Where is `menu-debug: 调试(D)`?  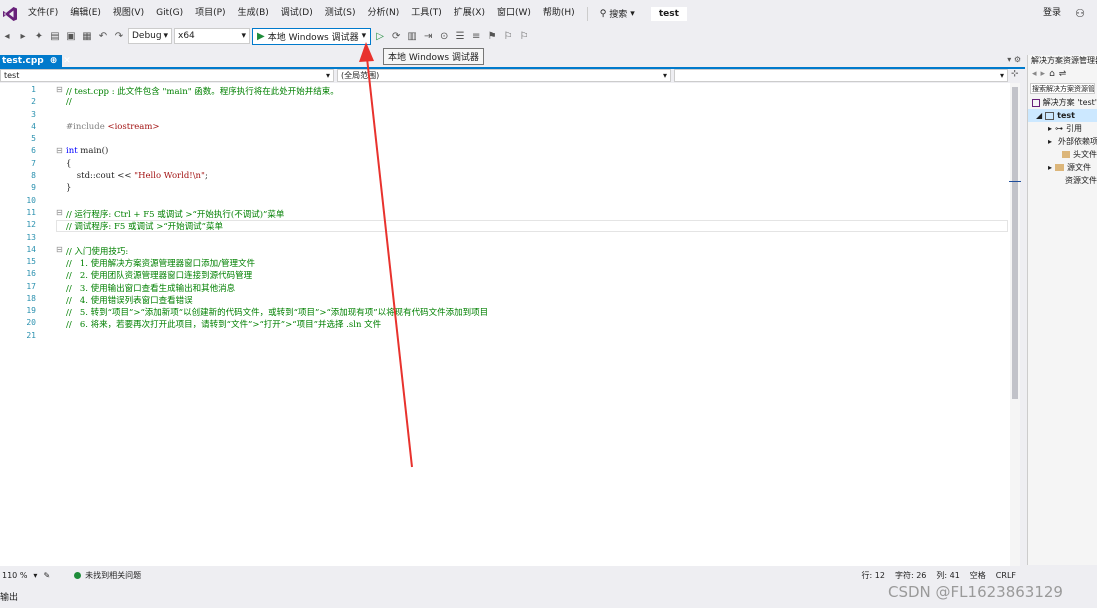 menu-debug: 调试(D) is located at coordinates (297, 13).